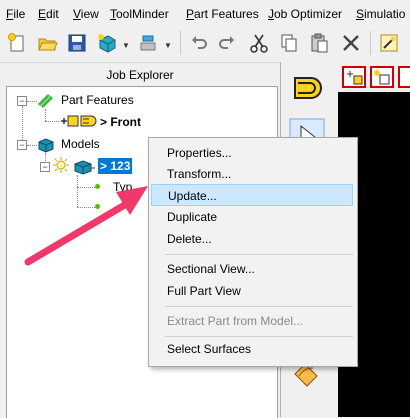 The width and height of the screenshot is (410, 418). Describe the element at coordinates (227, 43) in the screenshot. I see `redo-icon` at that location.